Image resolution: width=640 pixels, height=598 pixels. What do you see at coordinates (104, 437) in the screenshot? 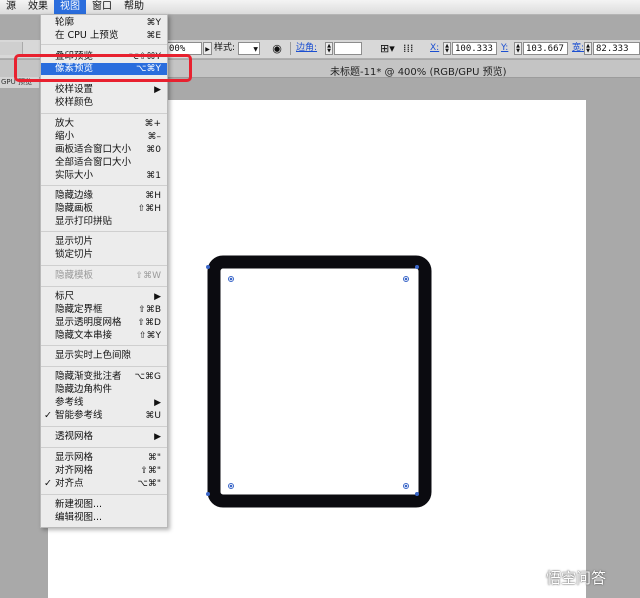
I see `menu-item-perspective-grid: 透视网格 ▶` at bounding box center [104, 437].